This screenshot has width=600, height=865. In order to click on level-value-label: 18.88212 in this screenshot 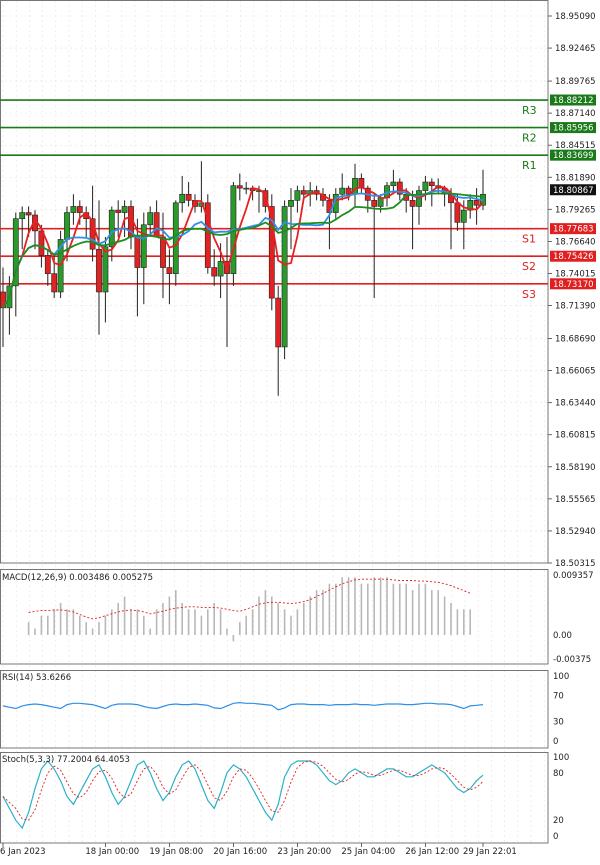, I will do `click(573, 101)`.